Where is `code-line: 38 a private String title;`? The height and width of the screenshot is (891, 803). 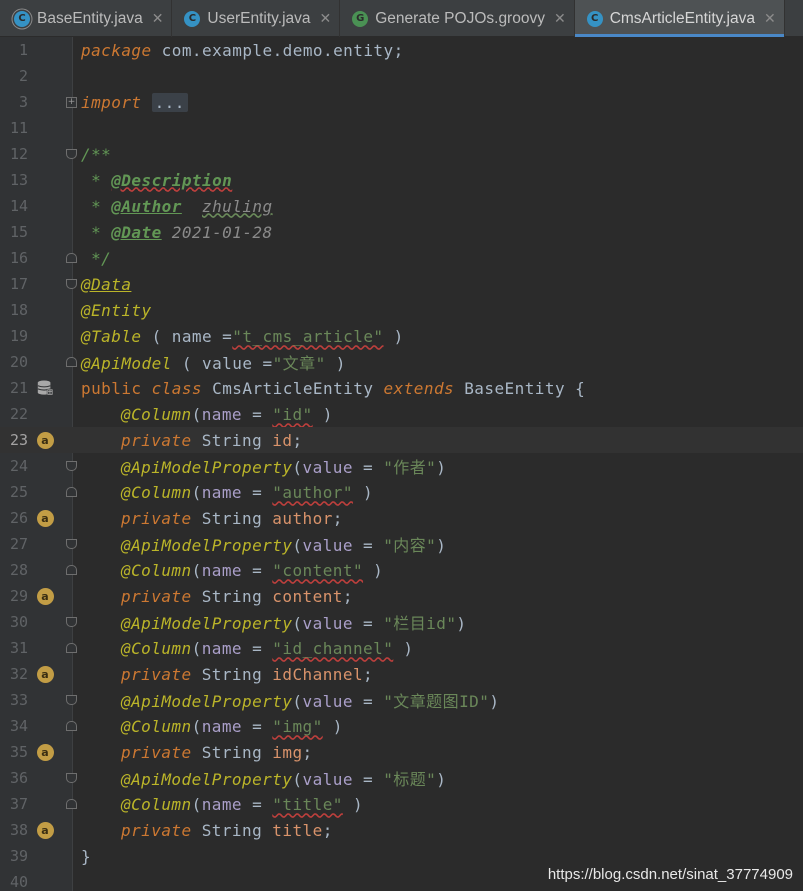 code-line: 38 a private String title; is located at coordinates (401, 830).